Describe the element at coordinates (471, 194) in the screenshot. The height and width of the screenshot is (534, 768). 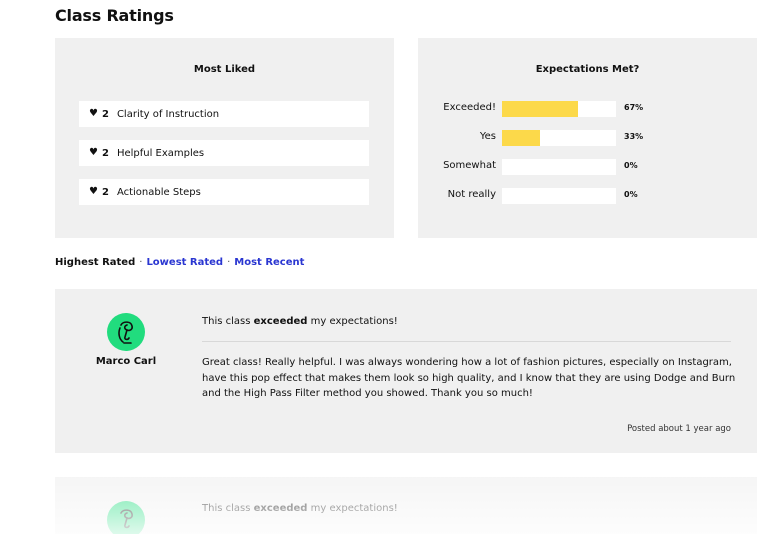
I see `expectation-label: Not really` at that location.